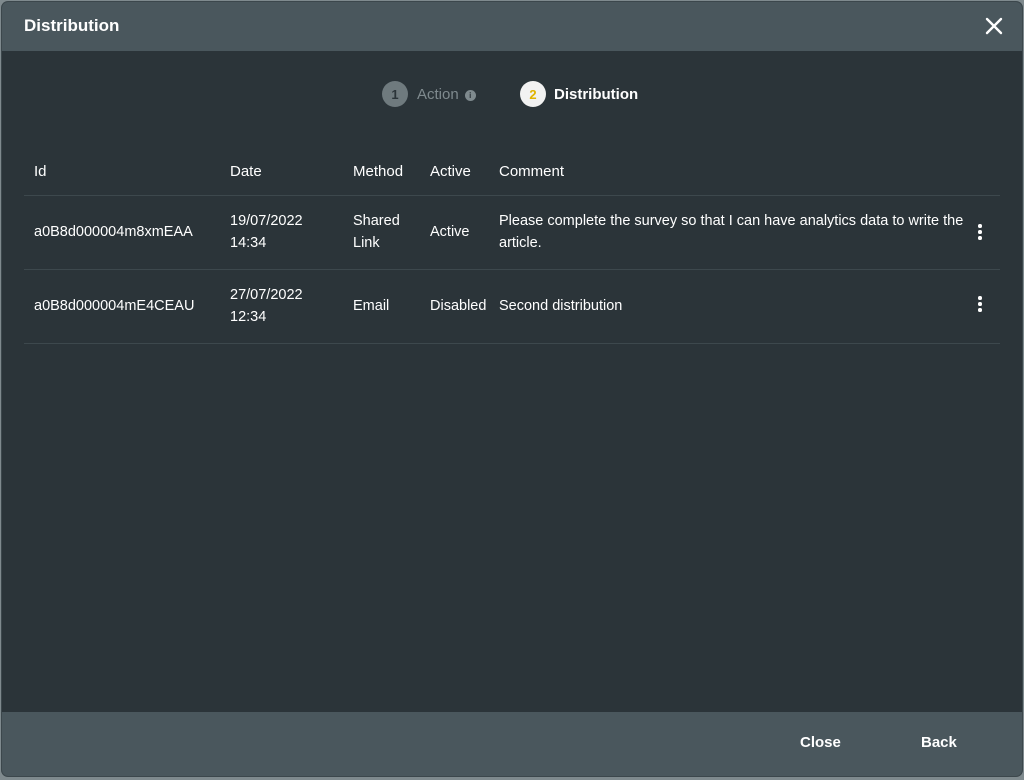  Describe the element at coordinates (994, 26) in the screenshot. I see `close-icon` at that location.